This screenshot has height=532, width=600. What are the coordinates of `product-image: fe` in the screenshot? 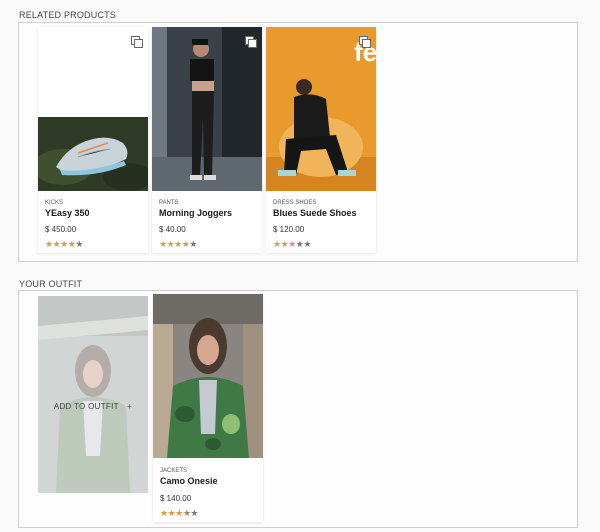 It's located at (321, 109).